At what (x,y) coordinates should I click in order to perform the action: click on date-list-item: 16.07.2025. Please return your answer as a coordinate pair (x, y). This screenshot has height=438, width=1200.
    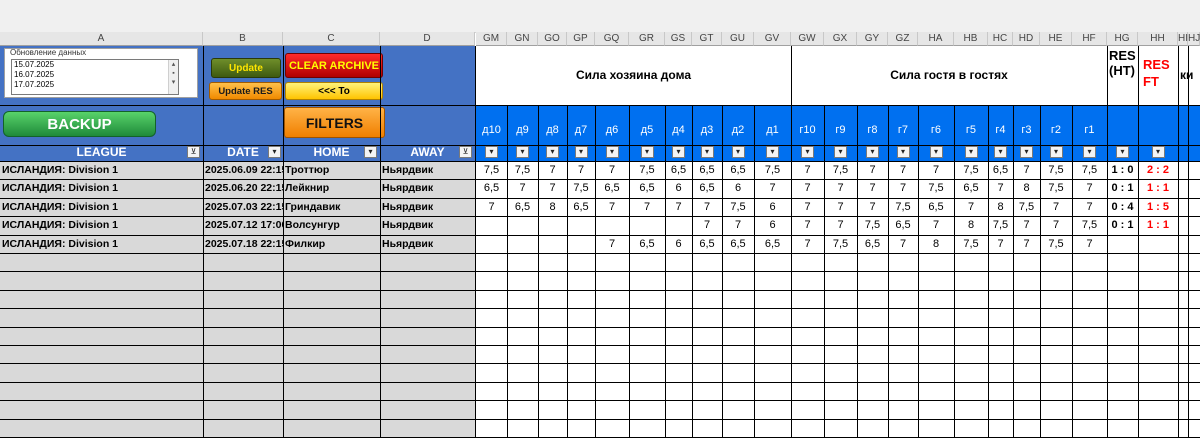
    Looking at the image, I should click on (96, 75).